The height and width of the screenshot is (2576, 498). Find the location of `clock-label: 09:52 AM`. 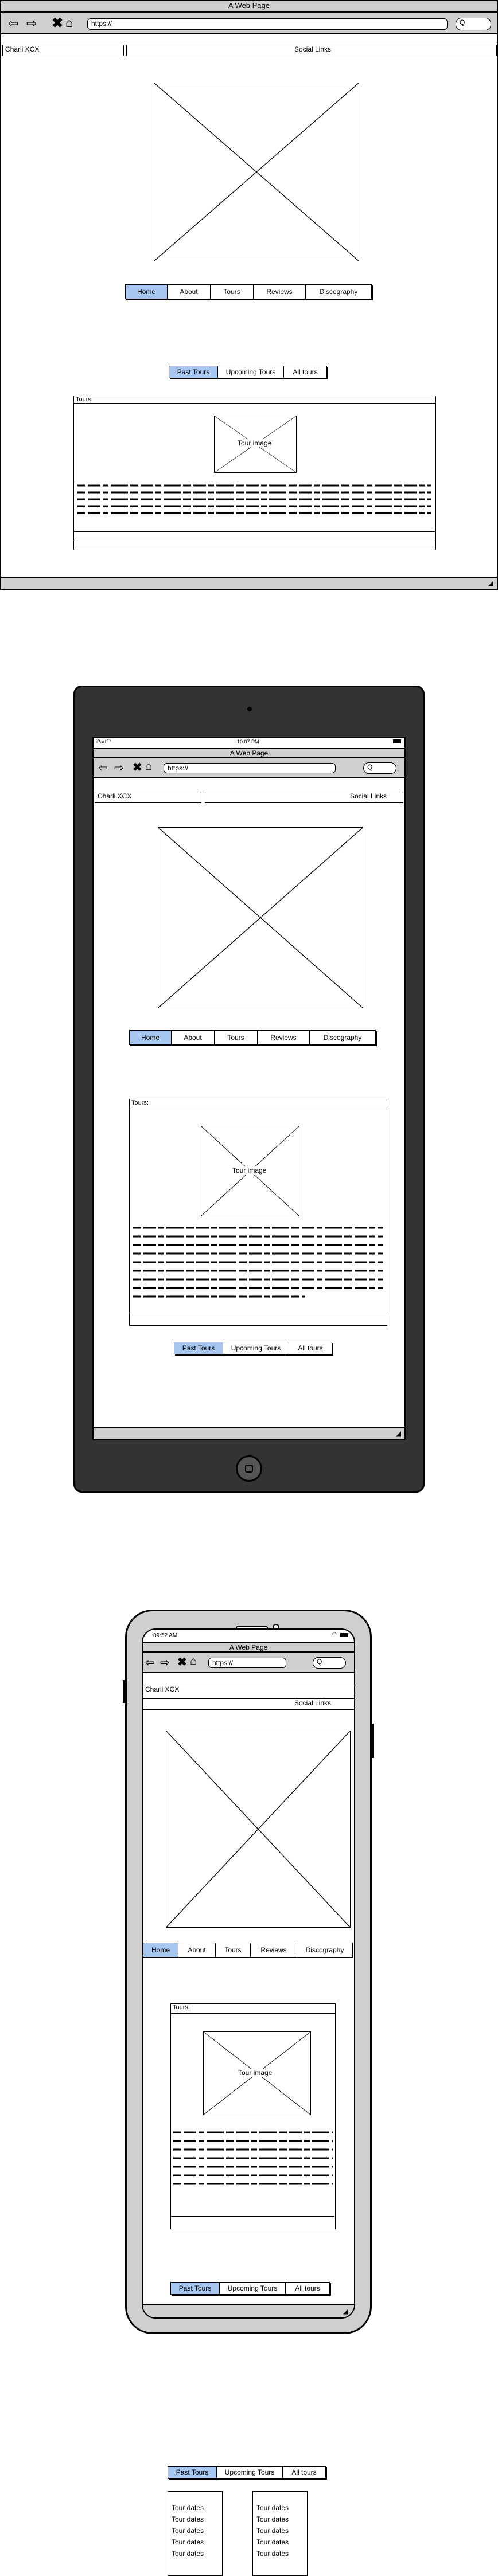

clock-label: 09:52 AM is located at coordinates (165, 1635).